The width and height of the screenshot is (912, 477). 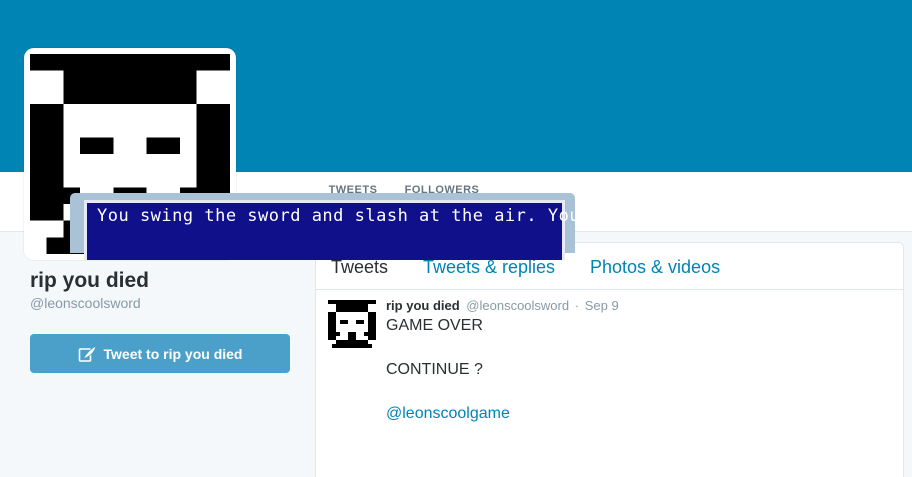 What do you see at coordinates (517, 305) in the screenshot?
I see `tweet-author-handle: @leonscoolsword` at bounding box center [517, 305].